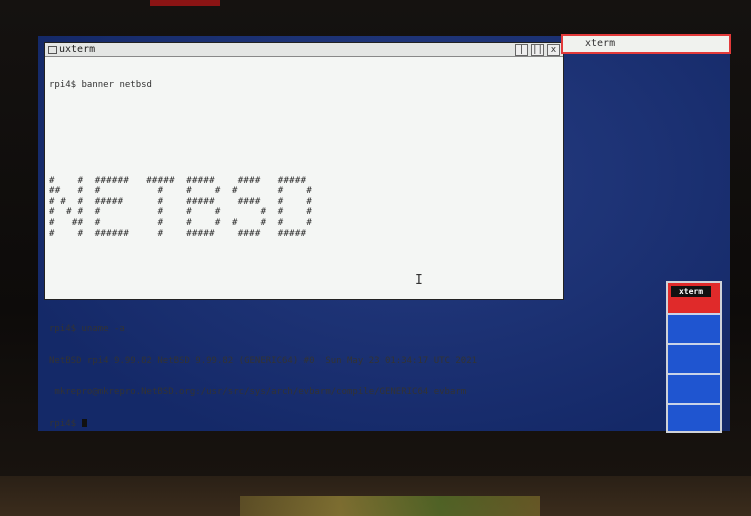  What do you see at coordinates (100, 85) in the screenshot?
I see `terminal-line: rpi4$ banner netbsd` at bounding box center [100, 85].